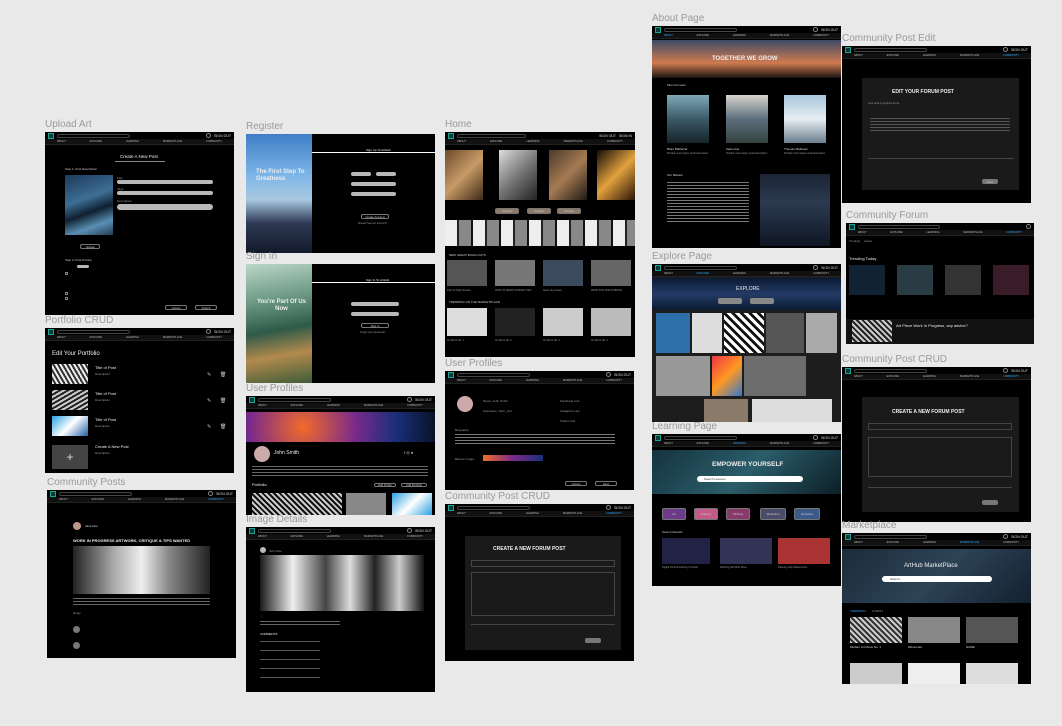 The height and width of the screenshot is (726, 1062). What do you see at coordinates (209, 427) in the screenshot?
I see `edit-icon: ✎` at bounding box center [209, 427].